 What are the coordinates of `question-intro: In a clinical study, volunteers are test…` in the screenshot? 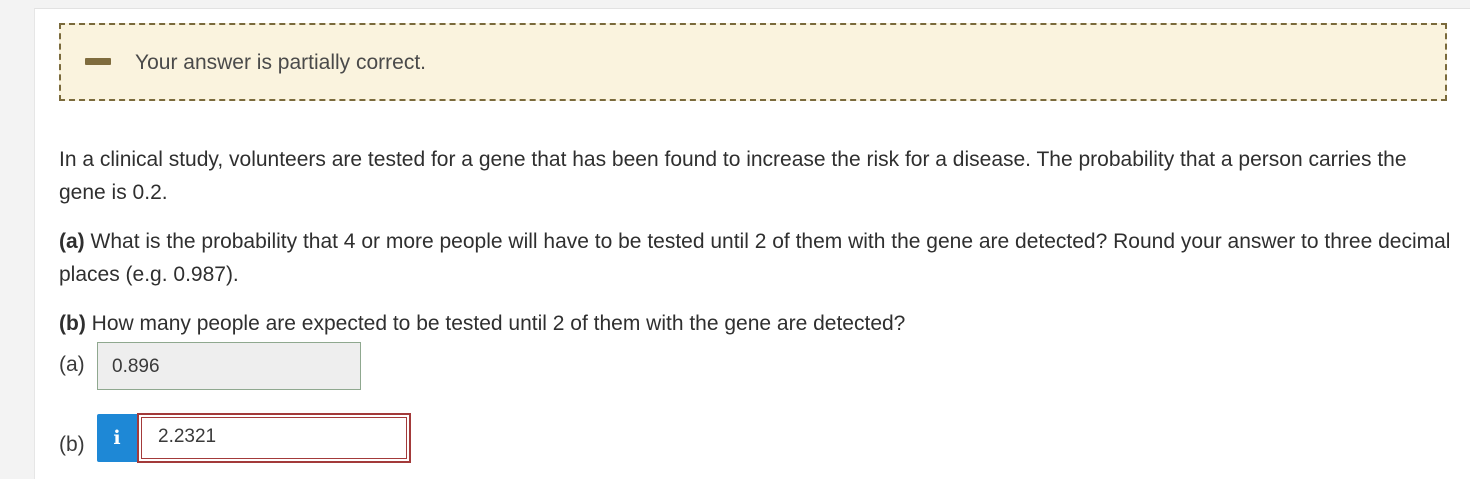 It's located at (733, 176).